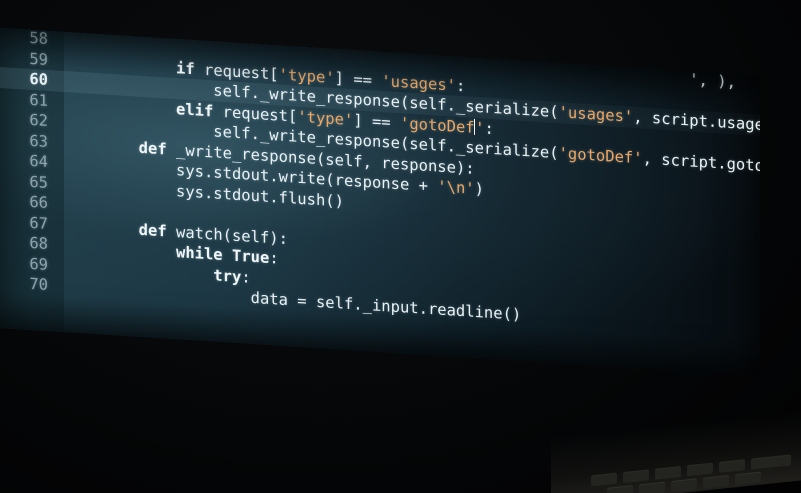 This screenshot has width=801, height=493. Describe the element at coordinates (199, 254) in the screenshot. I see `keyword-token: while` at that location.